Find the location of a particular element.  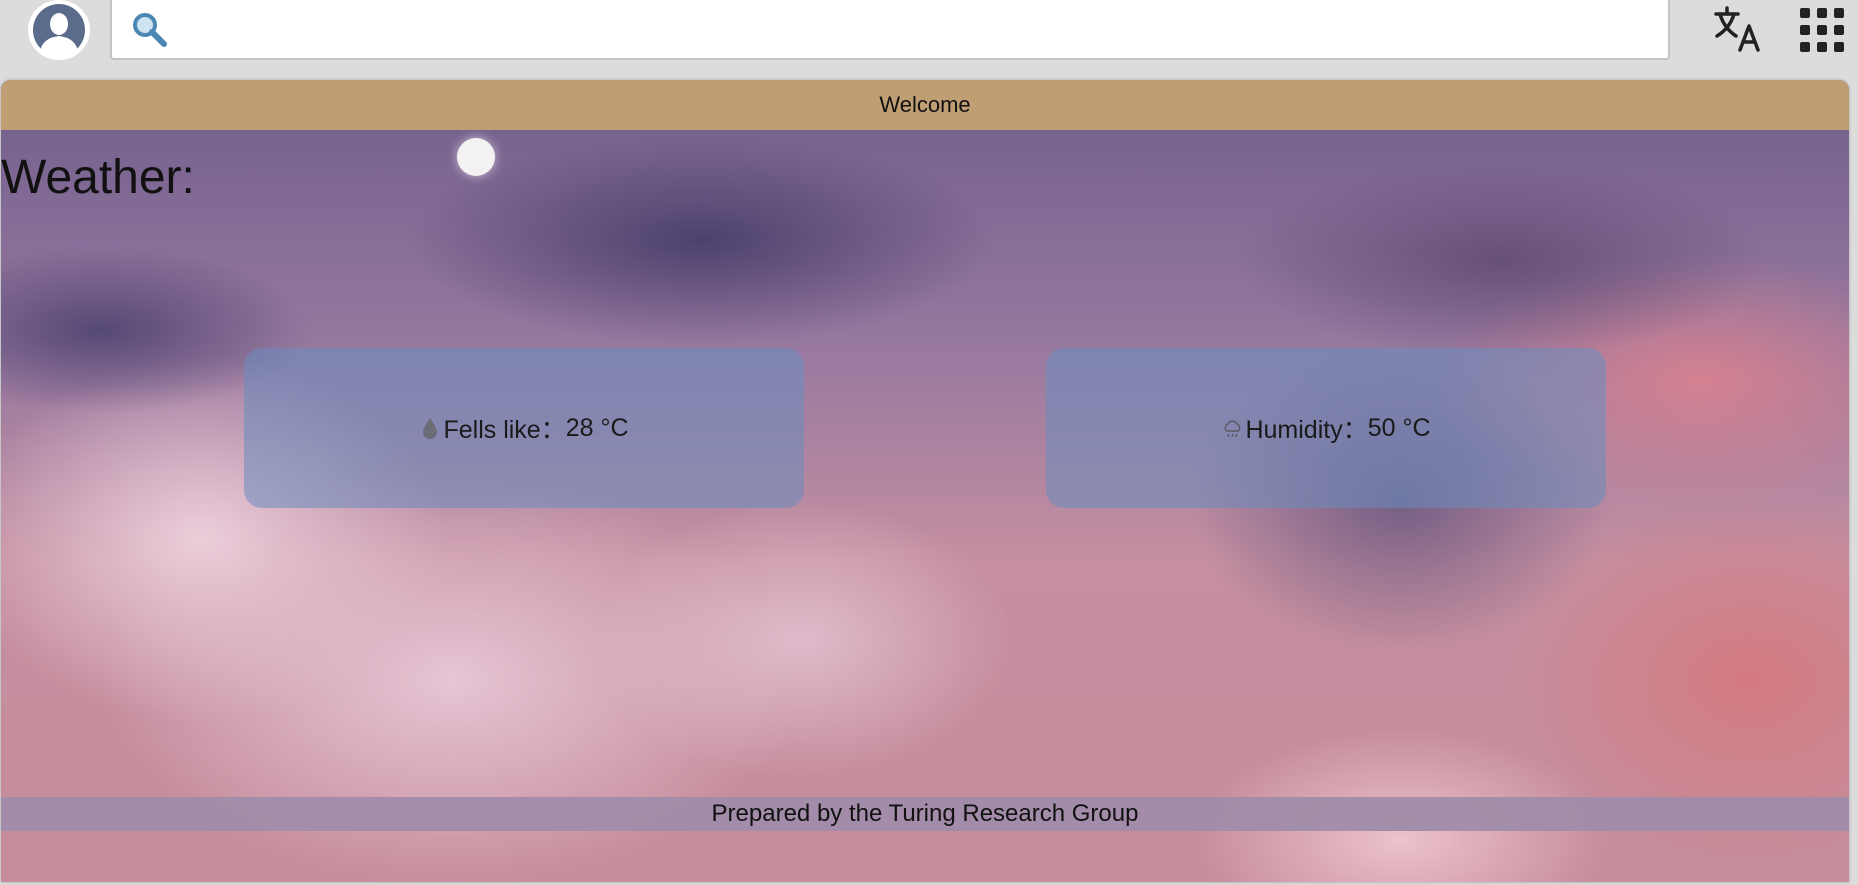

cloud-icon is located at coordinates (1233, 429).